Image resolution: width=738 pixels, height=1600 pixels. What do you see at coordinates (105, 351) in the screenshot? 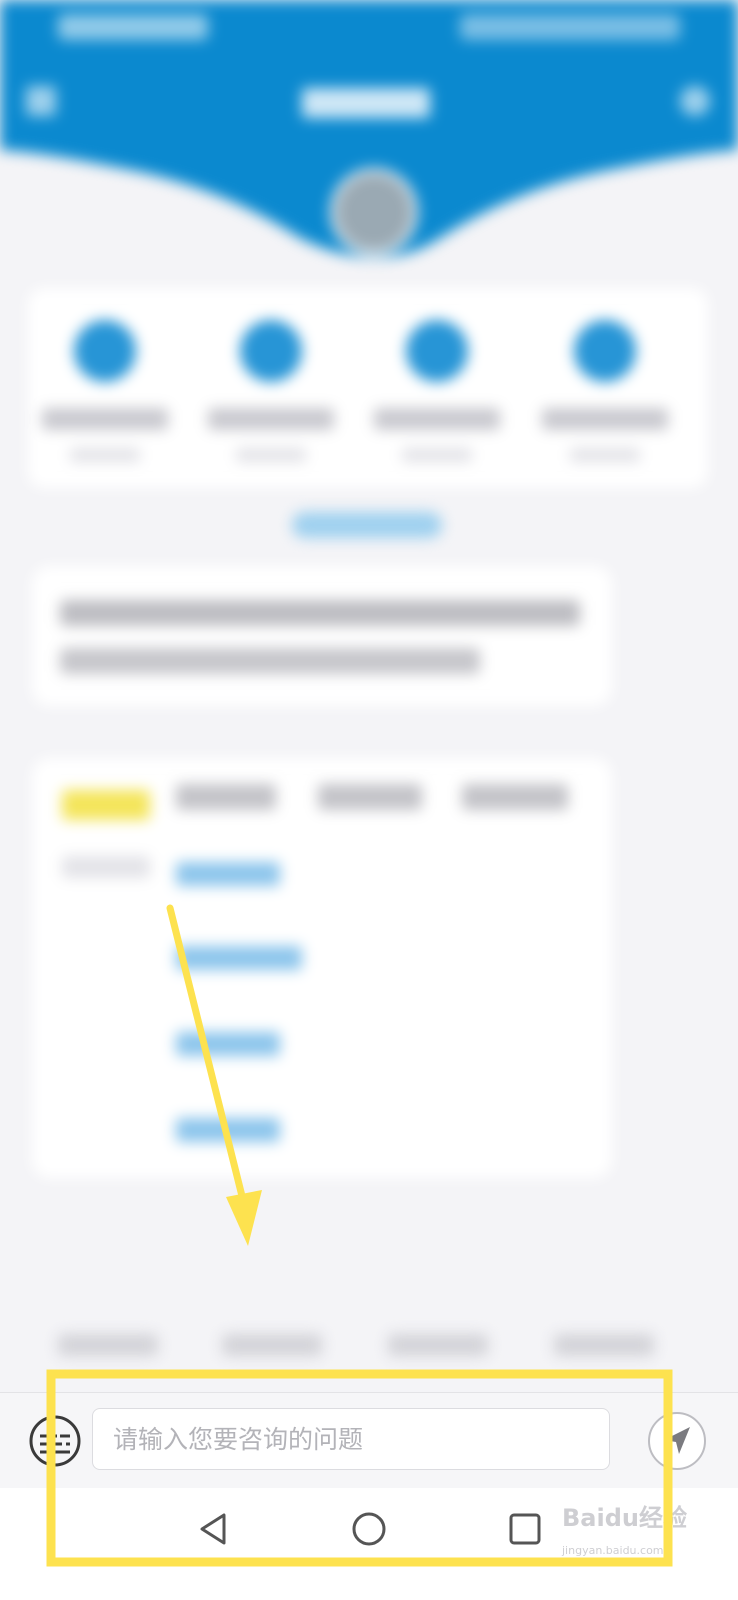
I see `function-1-icon` at bounding box center [105, 351].